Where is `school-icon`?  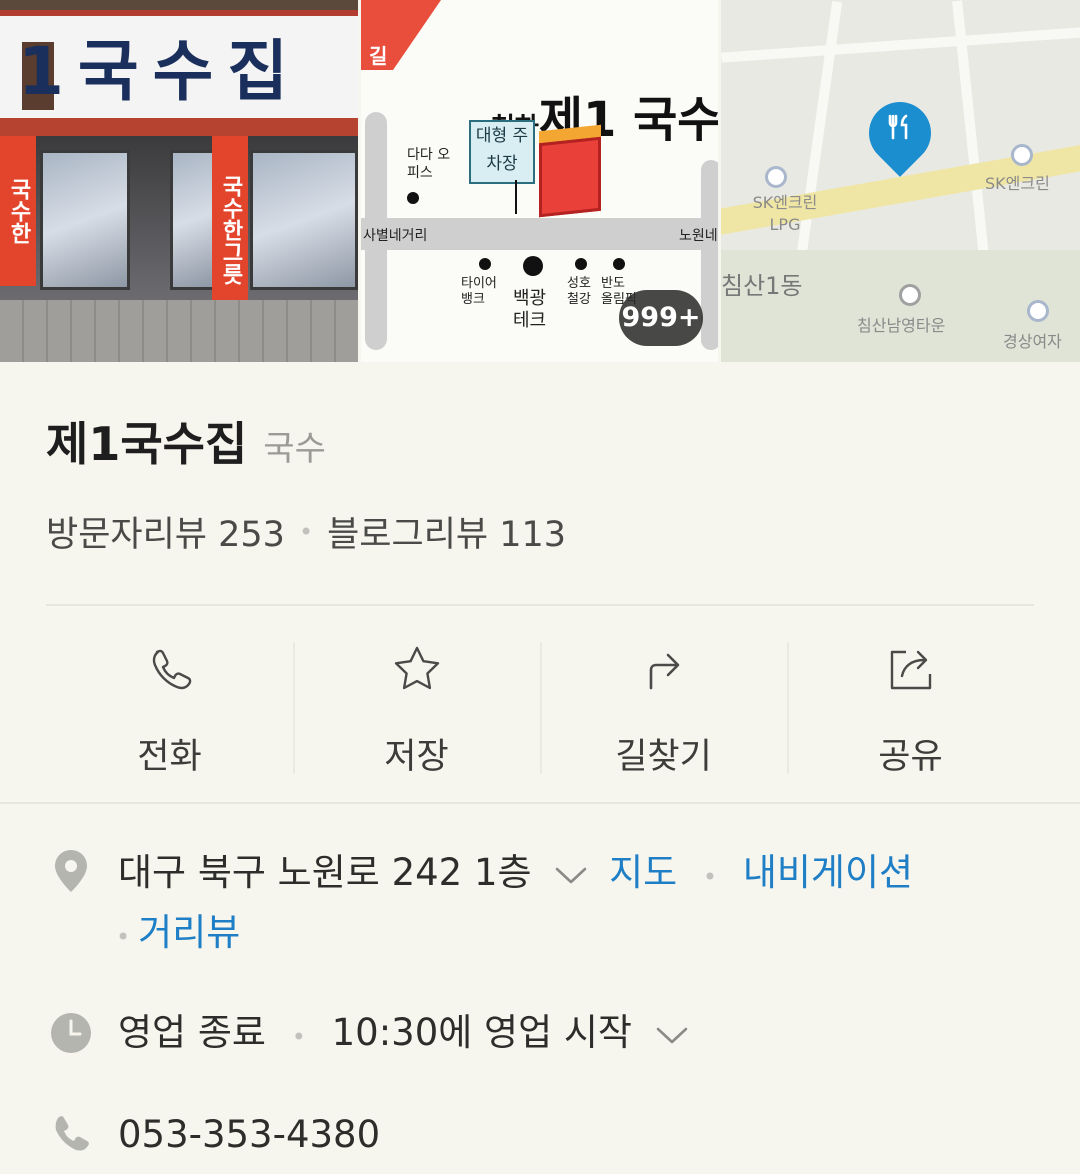 school-icon is located at coordinates (1038, 311).